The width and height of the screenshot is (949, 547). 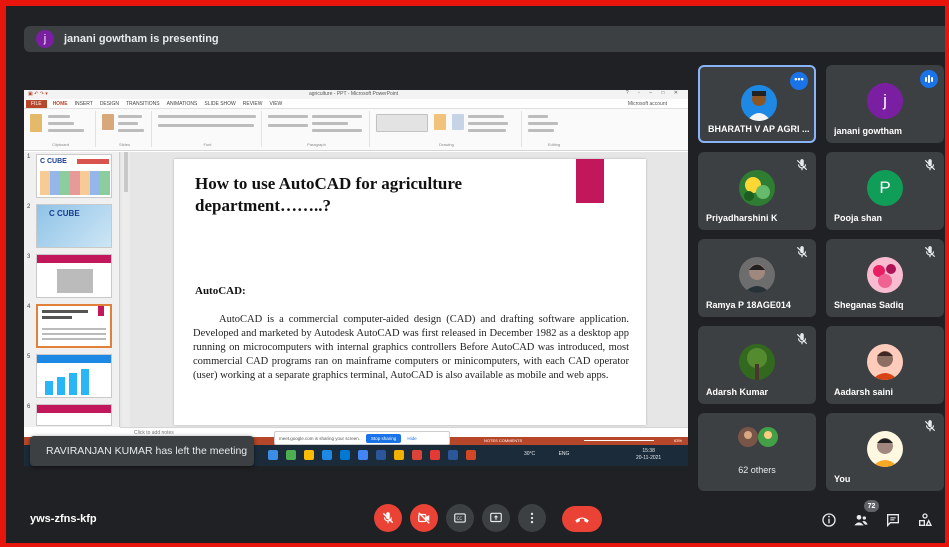 What do you see at coordinates (29, 407) in the screenshot?
I see `thumb-number: 6` at bounding box center [29, 407].